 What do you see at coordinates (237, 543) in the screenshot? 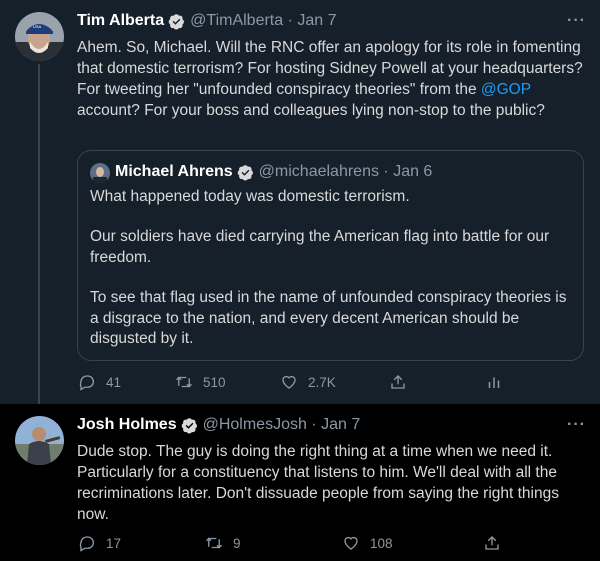
I see `retweet-count: 9` at bounding box center [237, 543].